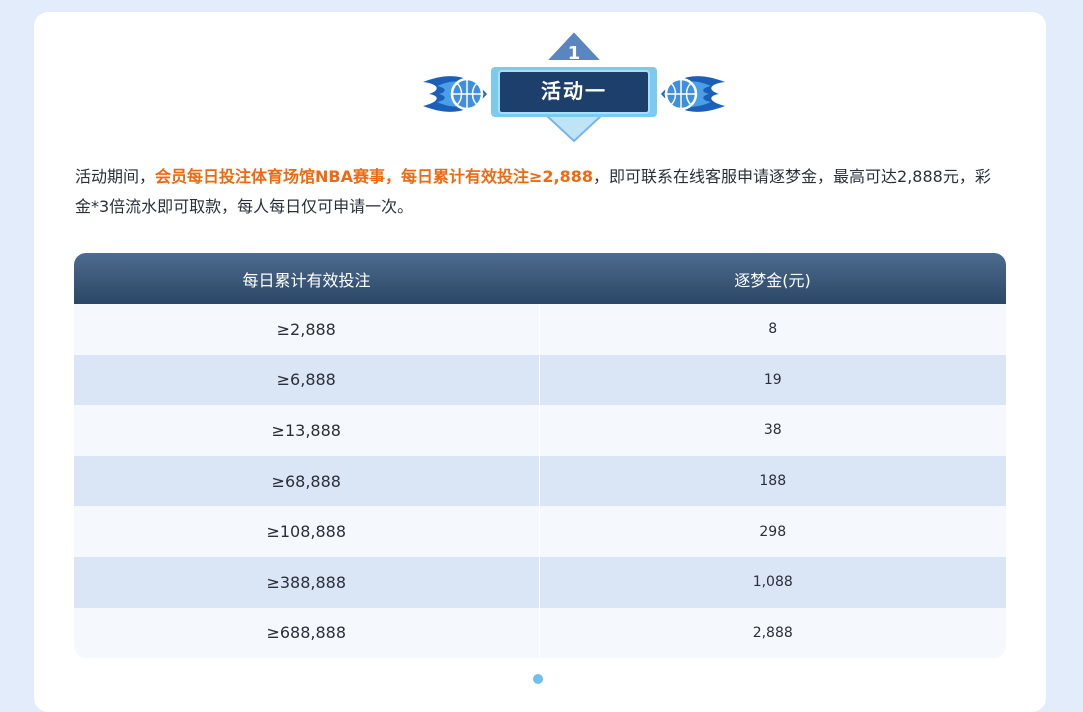 The width and height of the screenshot is (1083, 712). I want to click on header-reward: 逐梦金(元), so click(772, 280).